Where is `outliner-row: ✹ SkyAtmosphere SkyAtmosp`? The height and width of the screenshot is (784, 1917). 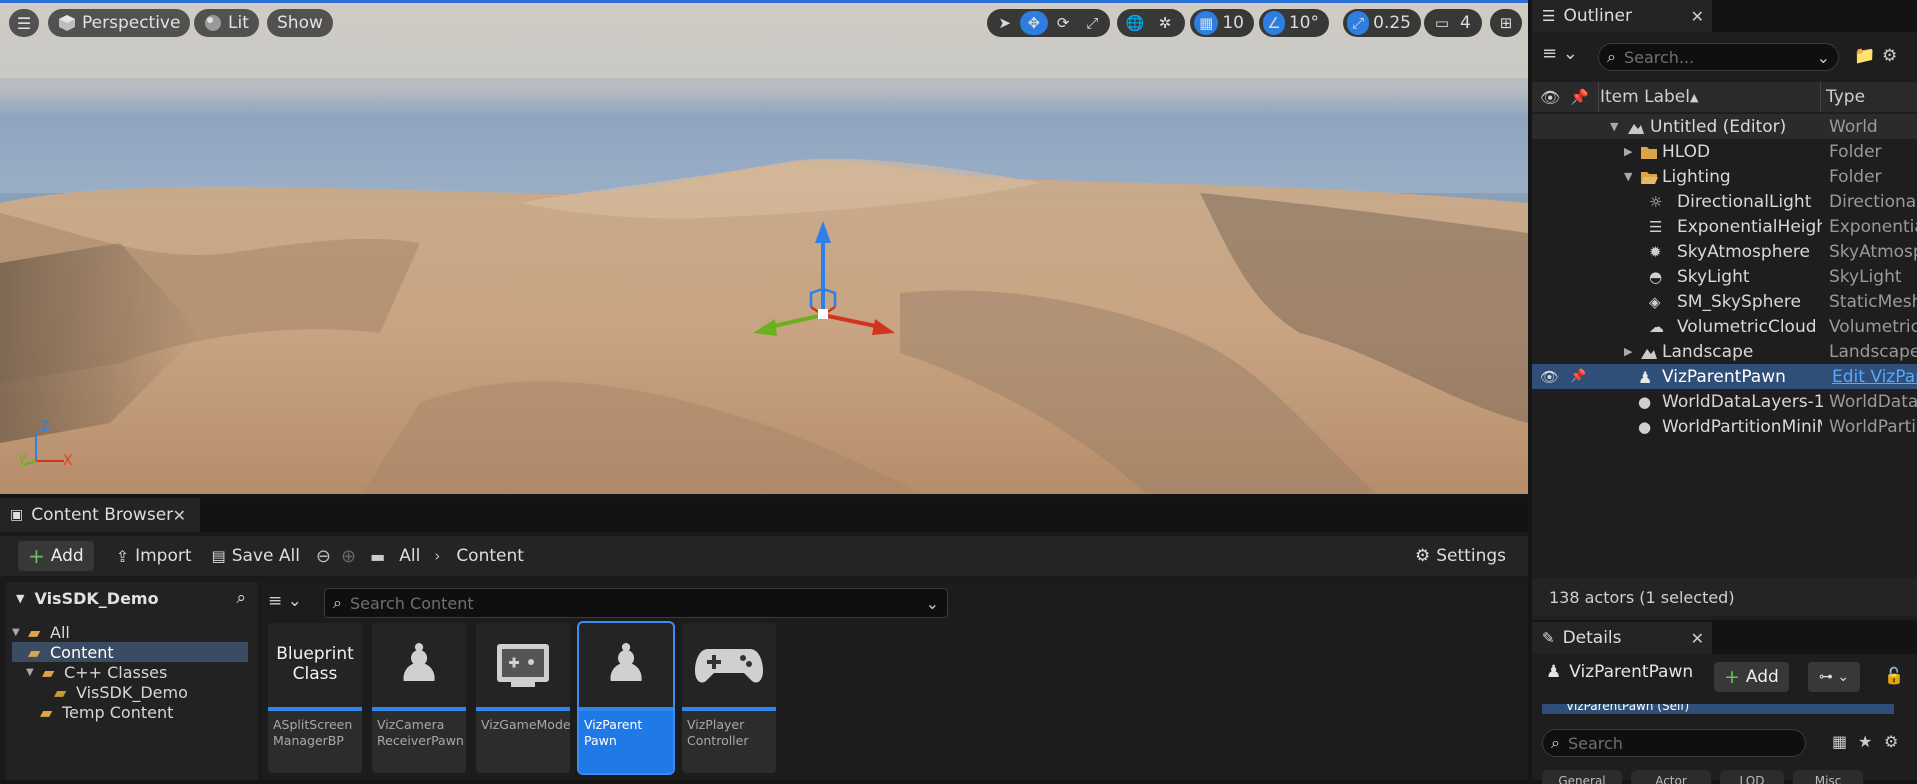 outliner-row: ✹ SkyAtmosphere SkyAtmosp is located at coordinates (1724, 251).